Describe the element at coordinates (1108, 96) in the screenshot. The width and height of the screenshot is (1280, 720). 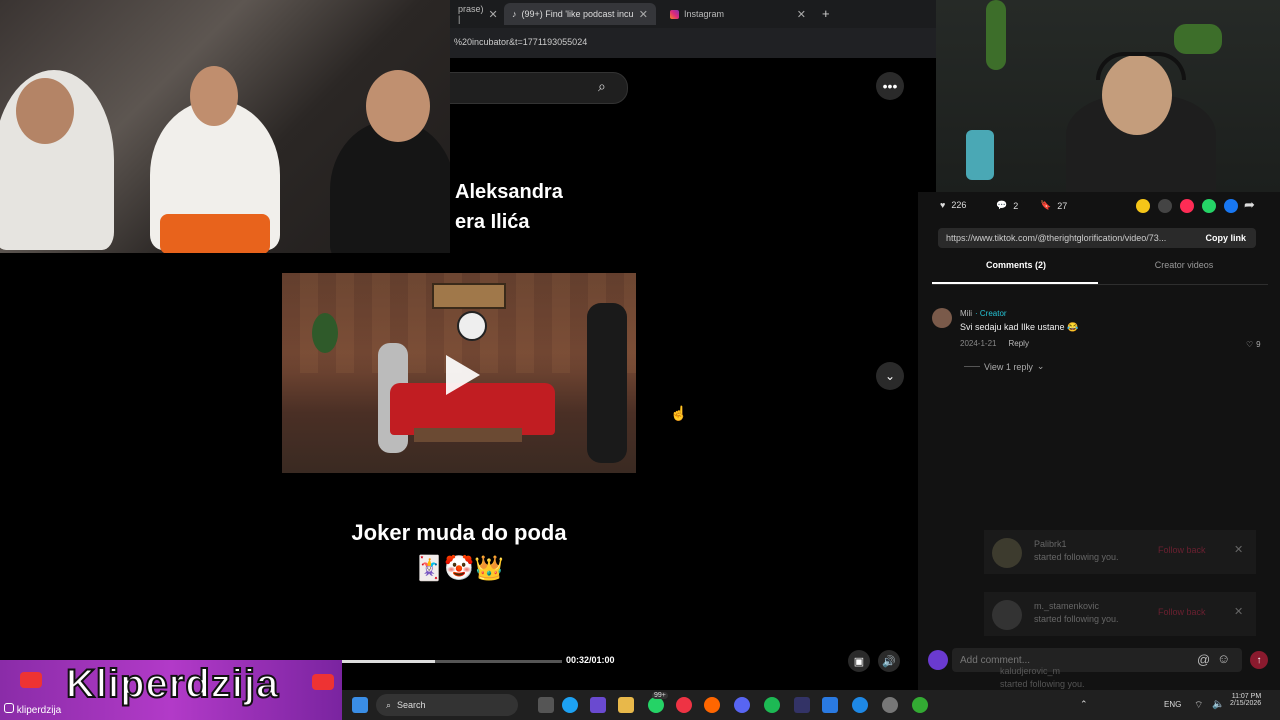
I see `webcam-streamer` at that location.